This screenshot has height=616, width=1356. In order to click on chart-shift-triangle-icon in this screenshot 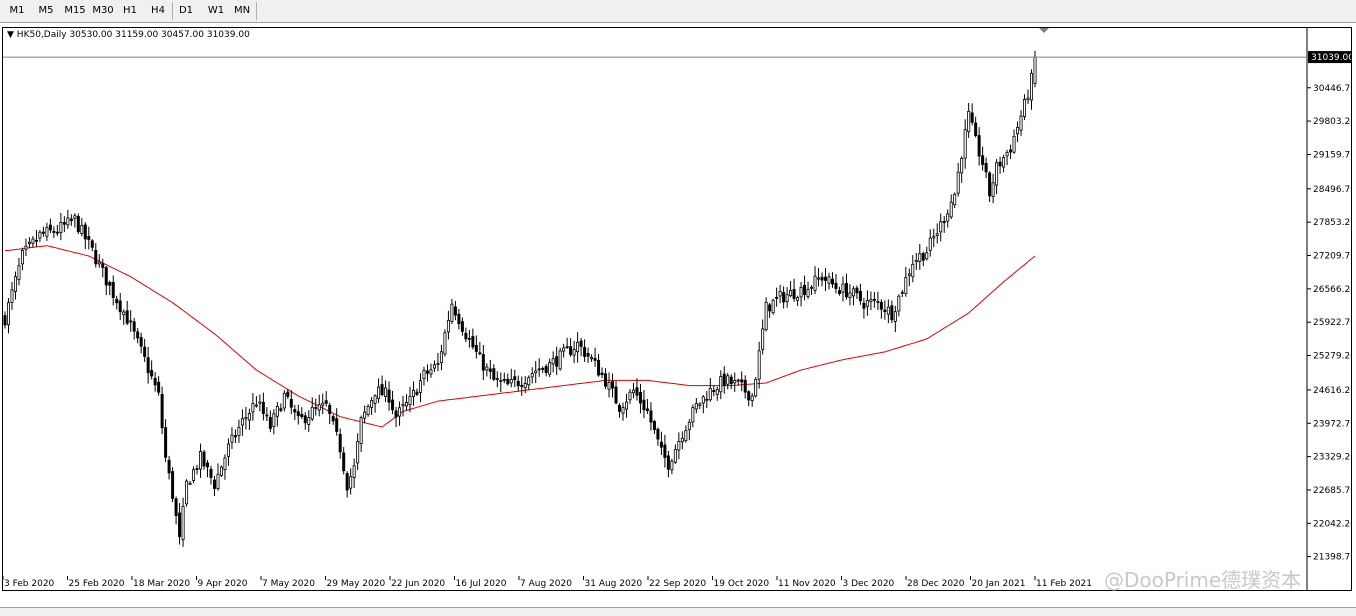, I will do `click(1044, 30)`.